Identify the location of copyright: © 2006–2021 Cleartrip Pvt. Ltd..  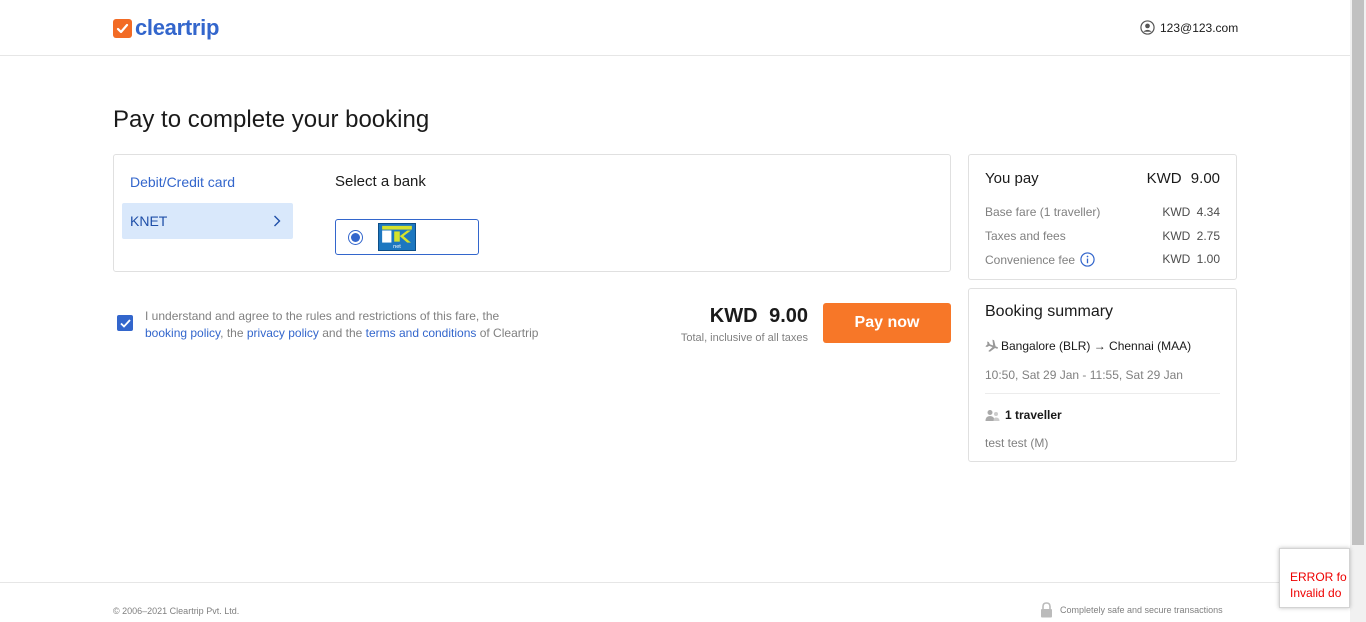
(176, 611).